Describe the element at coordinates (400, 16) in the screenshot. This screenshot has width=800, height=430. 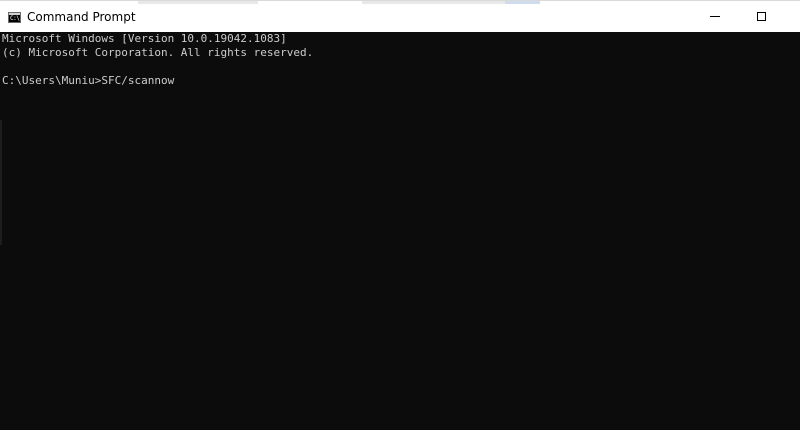
I see `title-bar: C:\ Command Prompt` at that location.